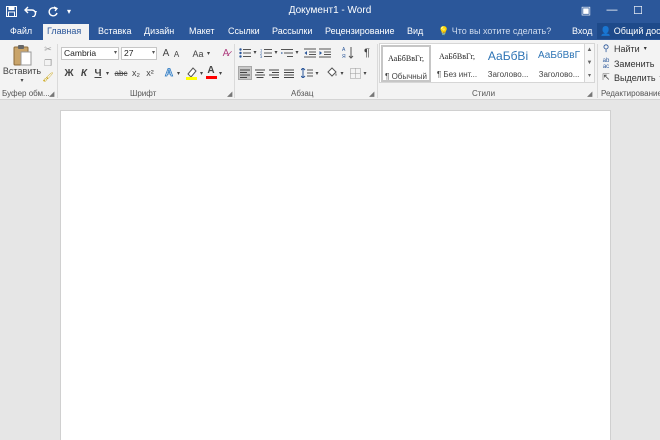  Describe the element at coordinates (229, 94) in the screenshot. I see `font-launcher-icon: ◢` at that location.